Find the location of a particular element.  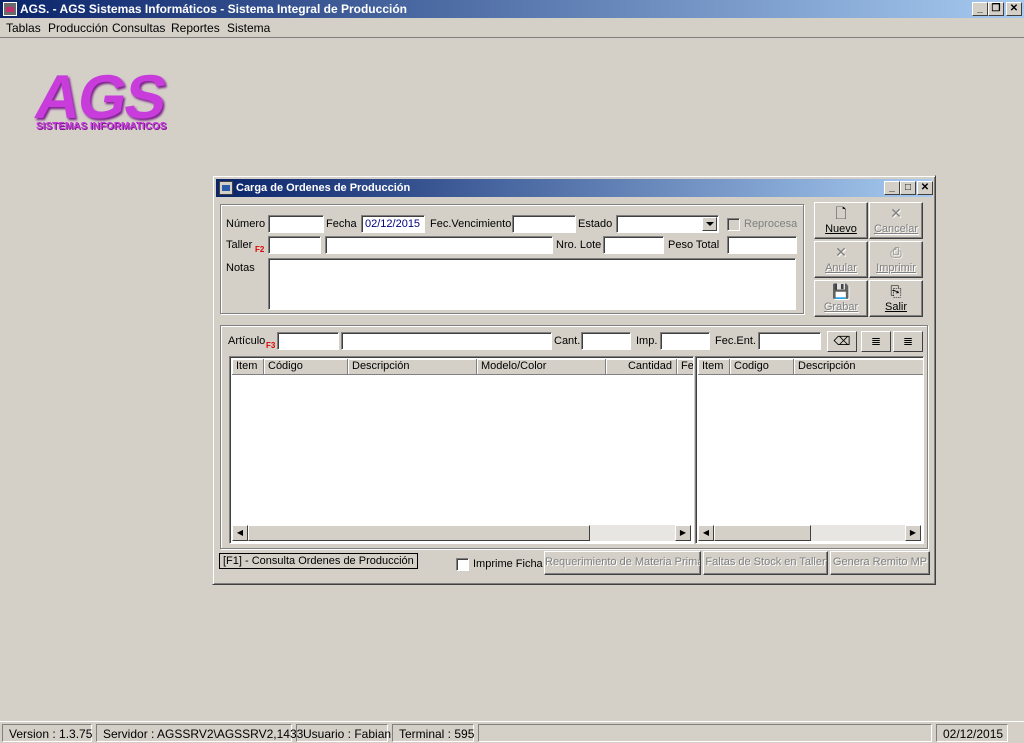

minimize-button: _ is located at coordinates (980, 9).